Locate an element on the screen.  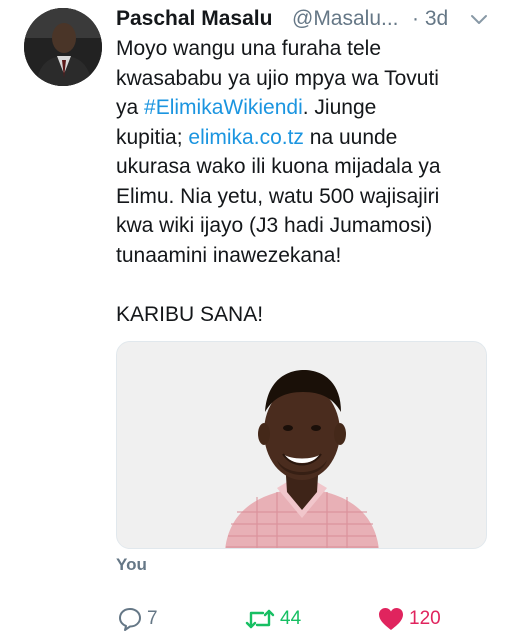
hashtag-link: #ElimikaWikiendi is located at coordinates (223, 107).